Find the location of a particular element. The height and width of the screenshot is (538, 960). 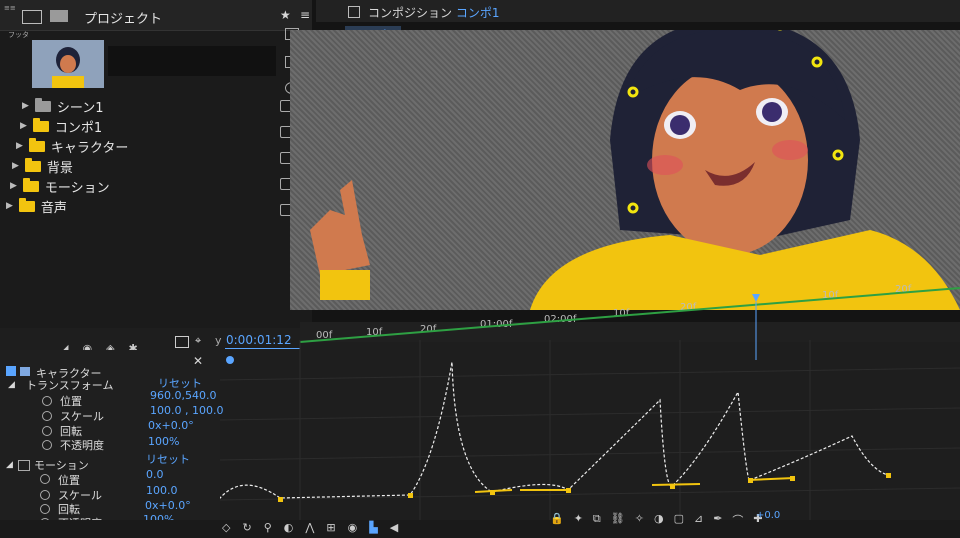

motion-reset-link: リセット is located at coordinates (168, 459).